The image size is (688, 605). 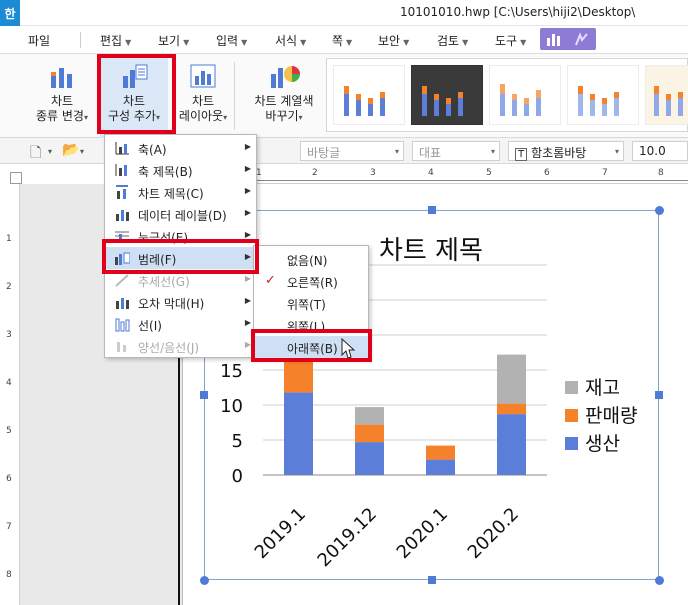 I want to click on x-tick-label: 2019.1, so click(x=280, y=533).